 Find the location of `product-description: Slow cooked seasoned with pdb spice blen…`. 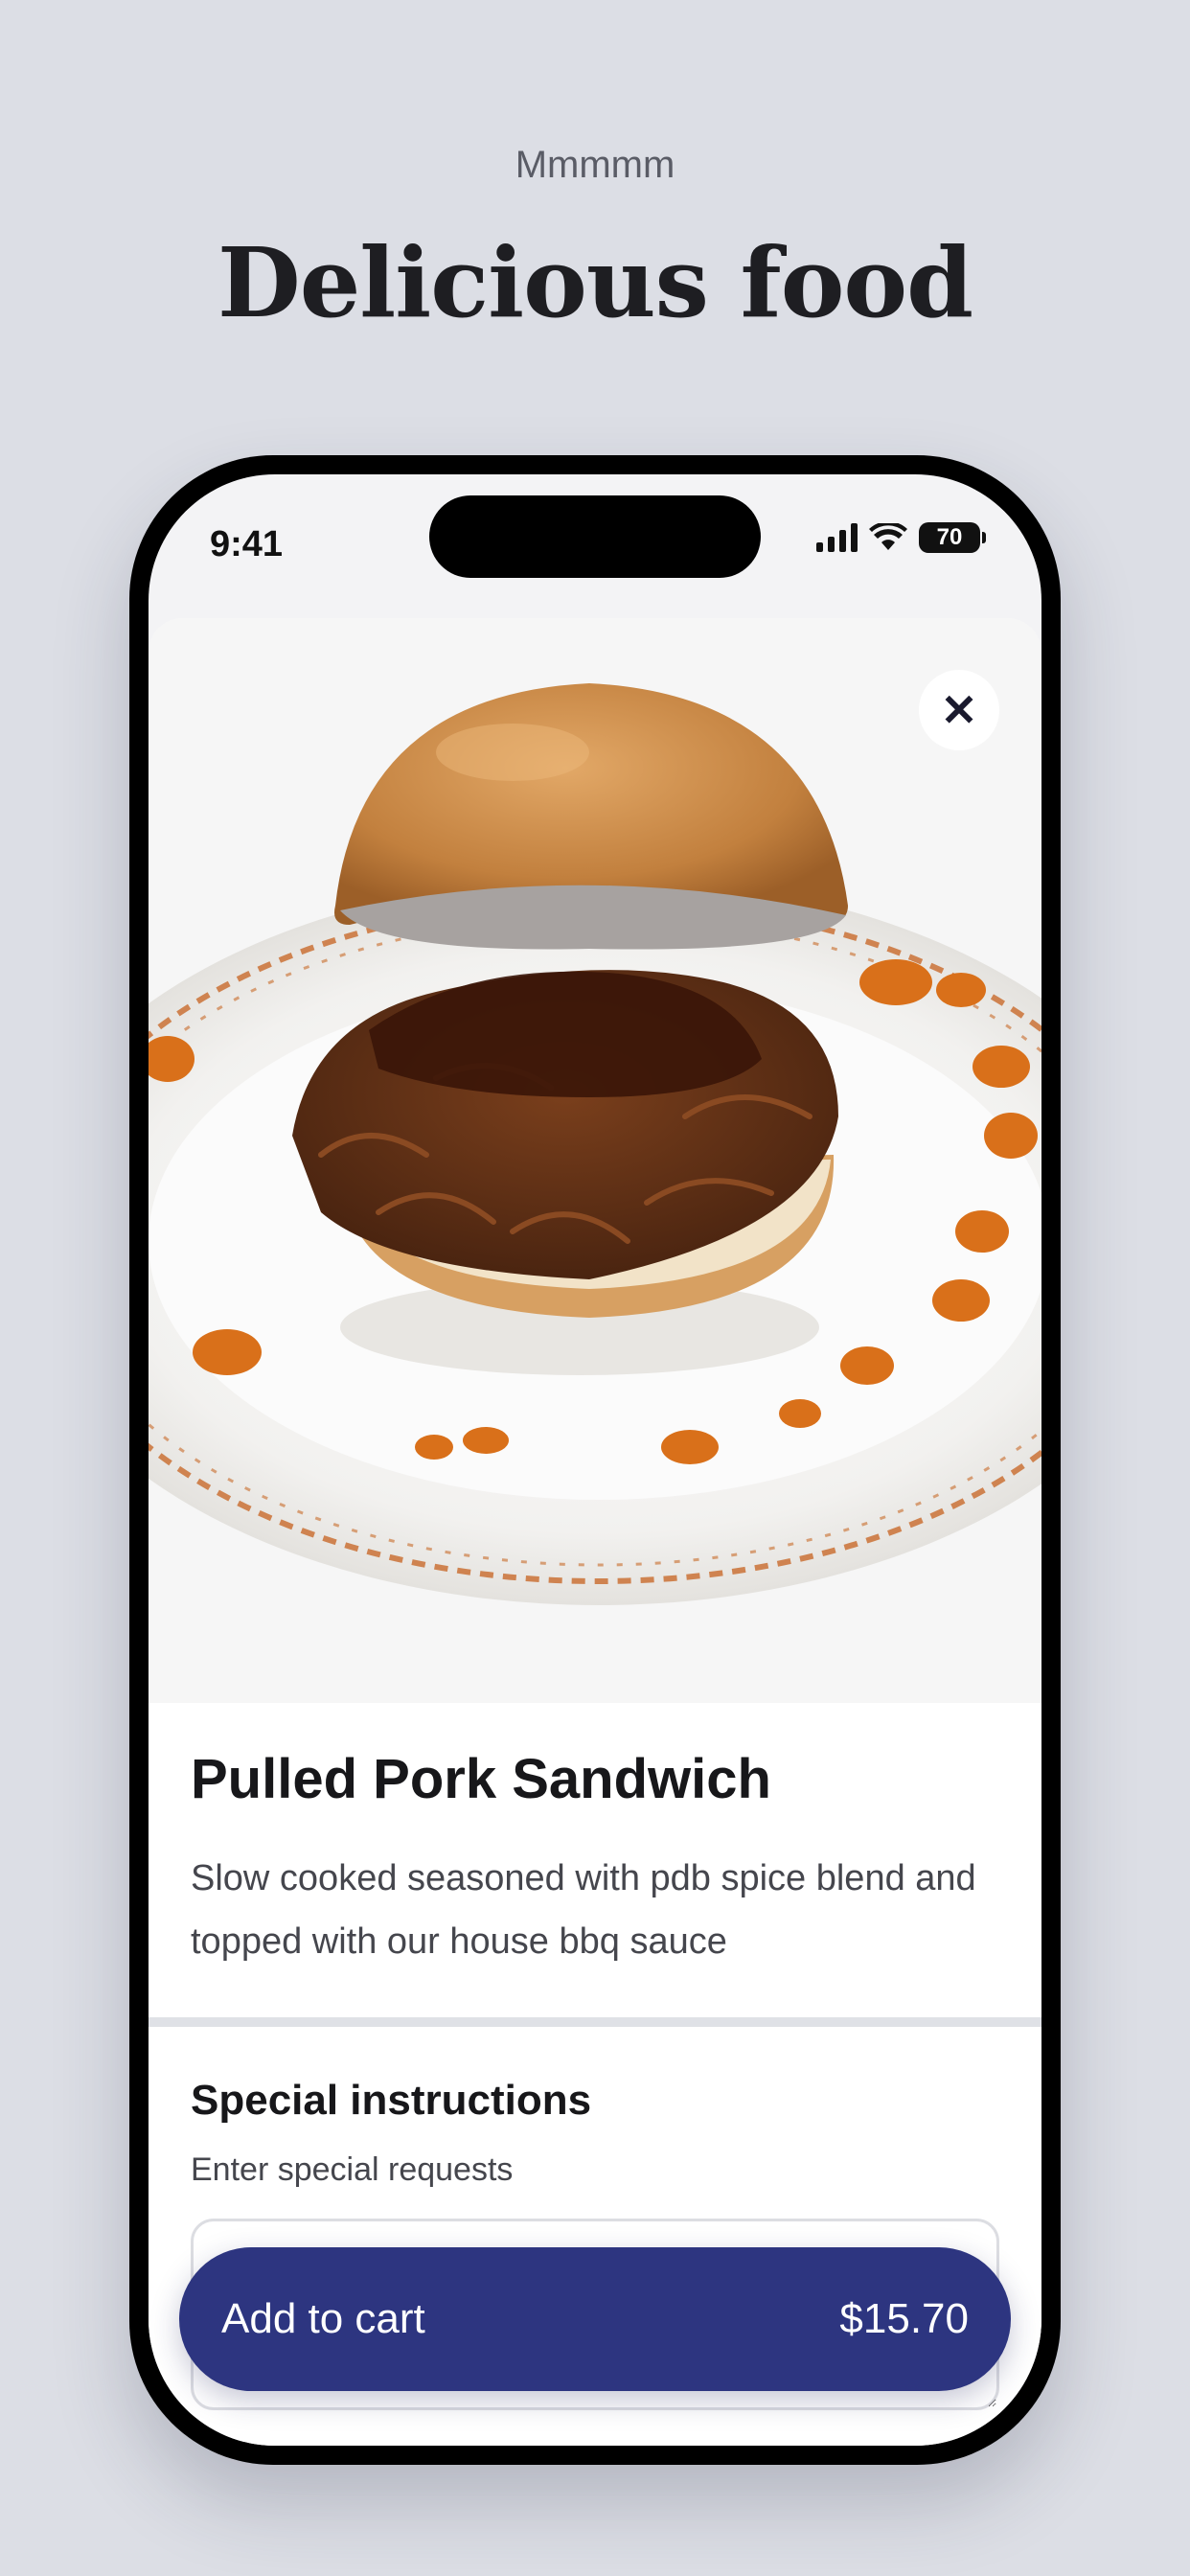

product-description: Slow cooked seasoned with pdb spice blen… is located at coordinates (584, 1910).